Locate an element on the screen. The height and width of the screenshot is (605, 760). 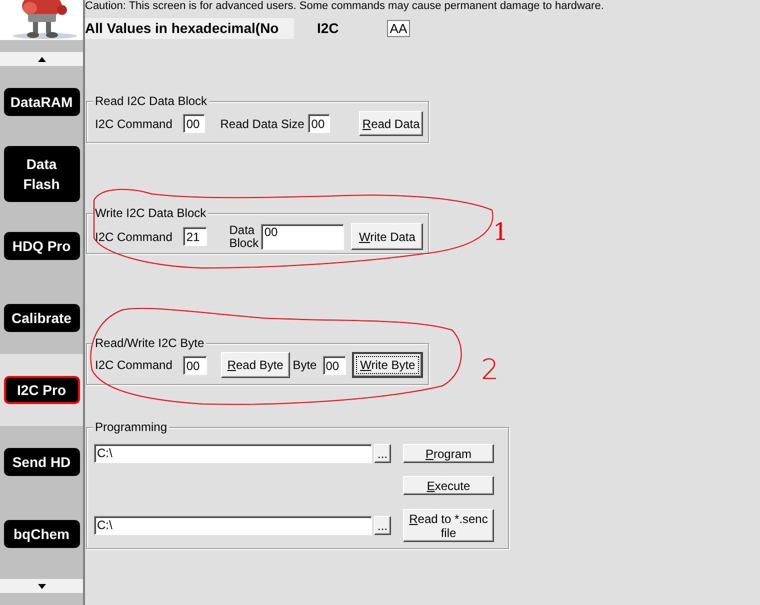
caution-text: Caution: This screen is for advanced users. Some commands may cause permanent damage to hardware. is located at coordinates (345, 6).